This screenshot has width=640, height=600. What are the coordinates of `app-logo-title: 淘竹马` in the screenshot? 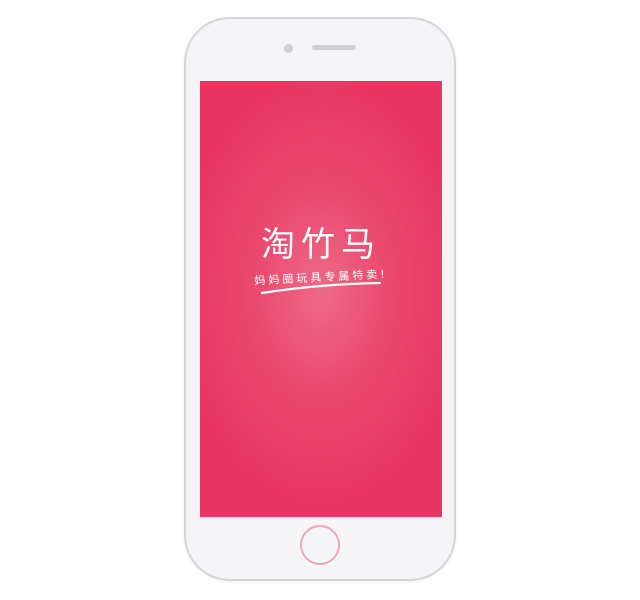 It's located at (321, 245).